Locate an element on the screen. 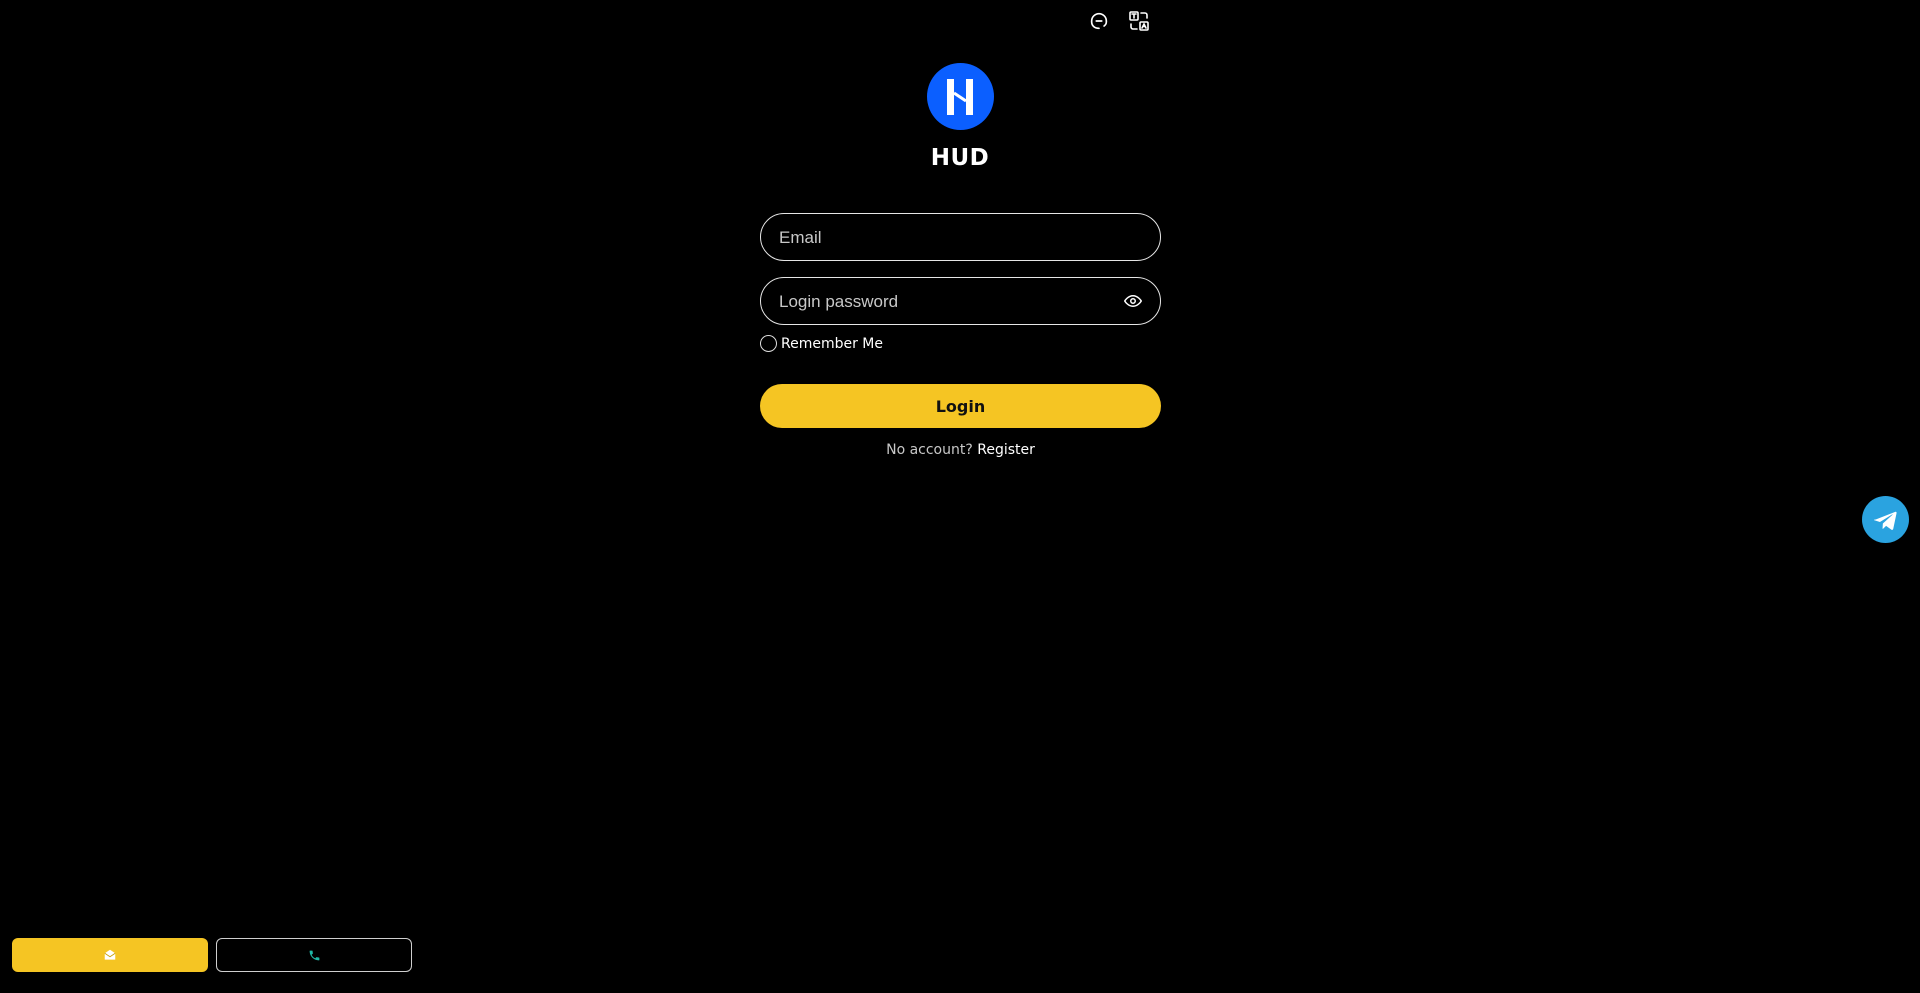  phone-icon is located at coordinates (314, 955).